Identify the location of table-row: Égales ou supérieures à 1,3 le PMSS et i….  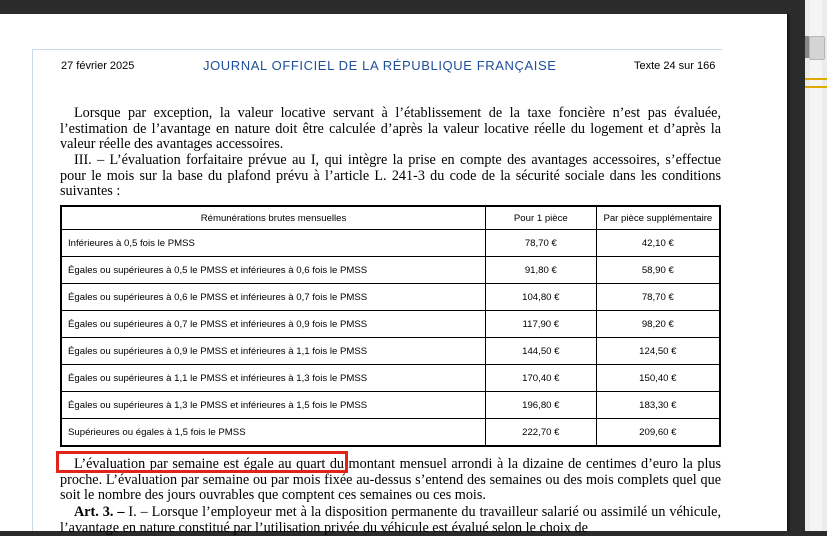
(390, 405).